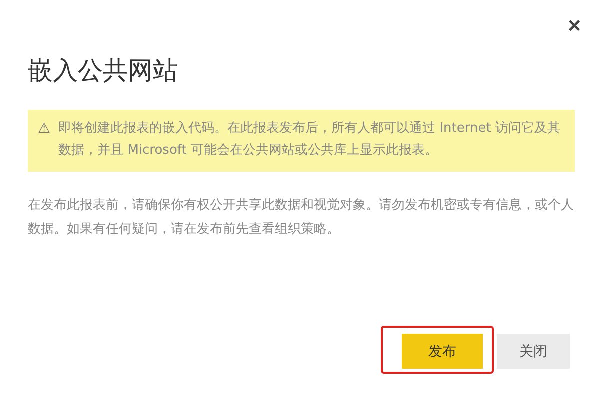  I want to click on warning-icon: ⚠, so click(44, 129).